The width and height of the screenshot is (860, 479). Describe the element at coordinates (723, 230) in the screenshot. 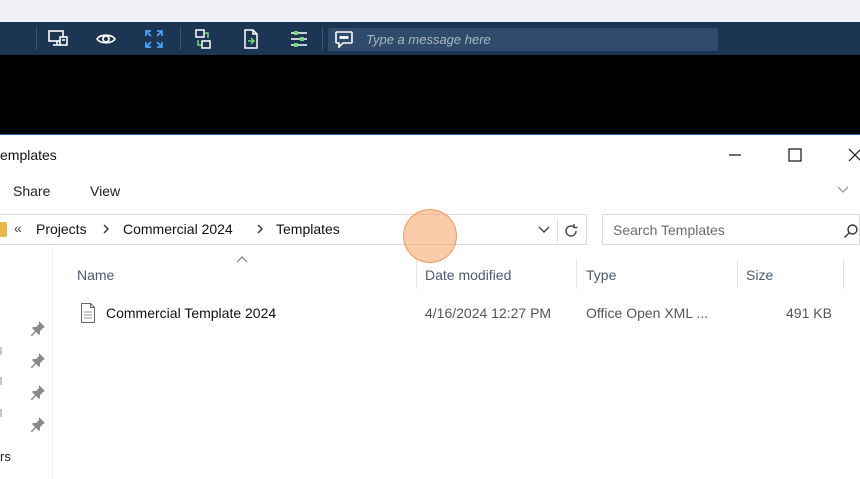

I see `search-input` at that location.